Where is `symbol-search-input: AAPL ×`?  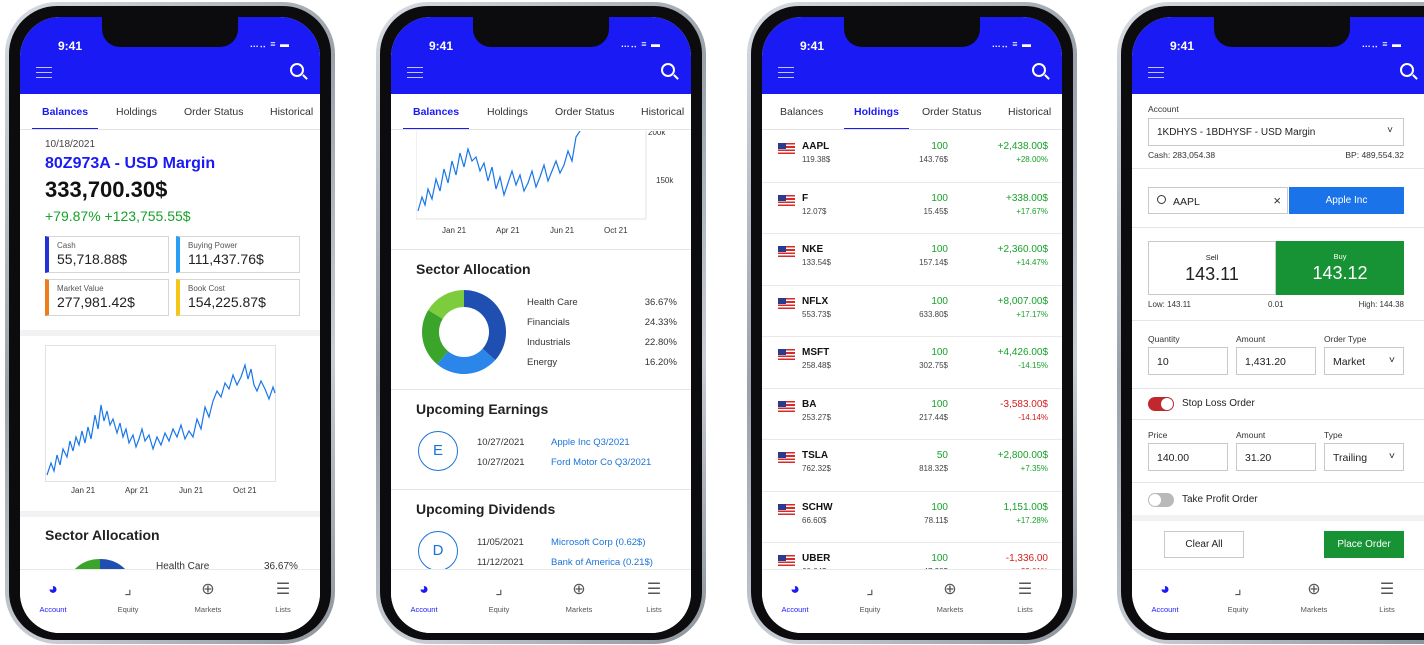
symbol-search-input: AAPL × is located at coordinates (1218, 200).